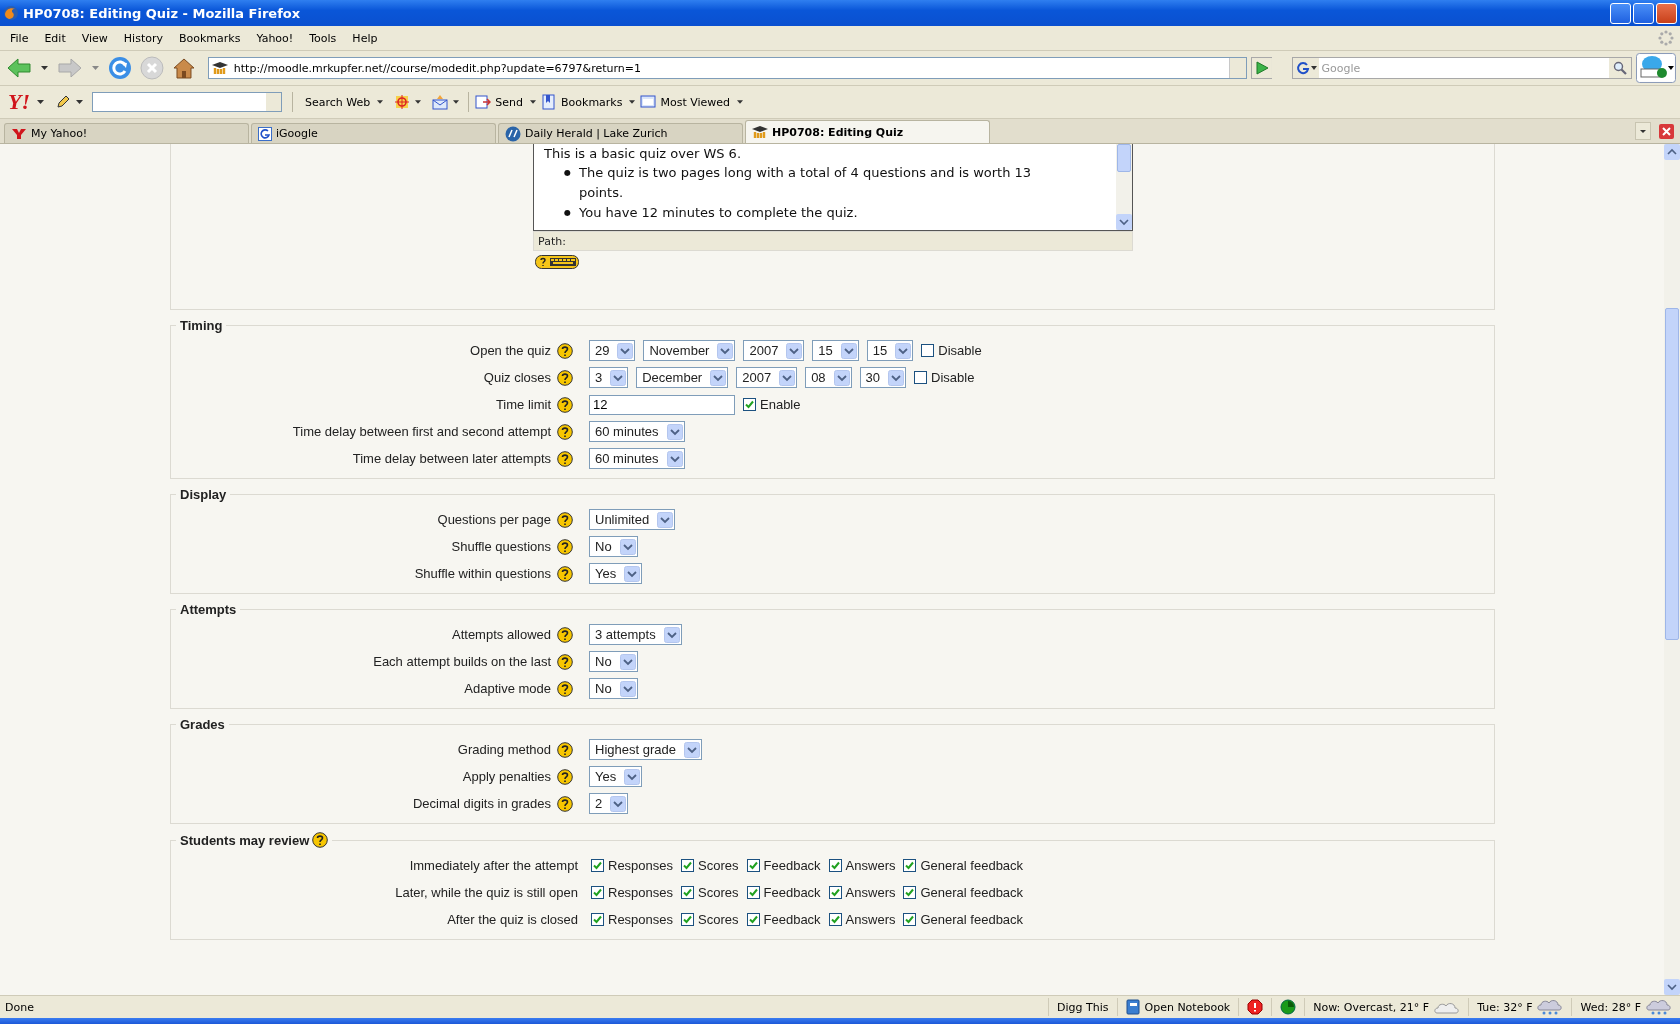 The width and height of the screenshot is (1680, 1024). I want to click on dropdown: 08, so click(828, 377).